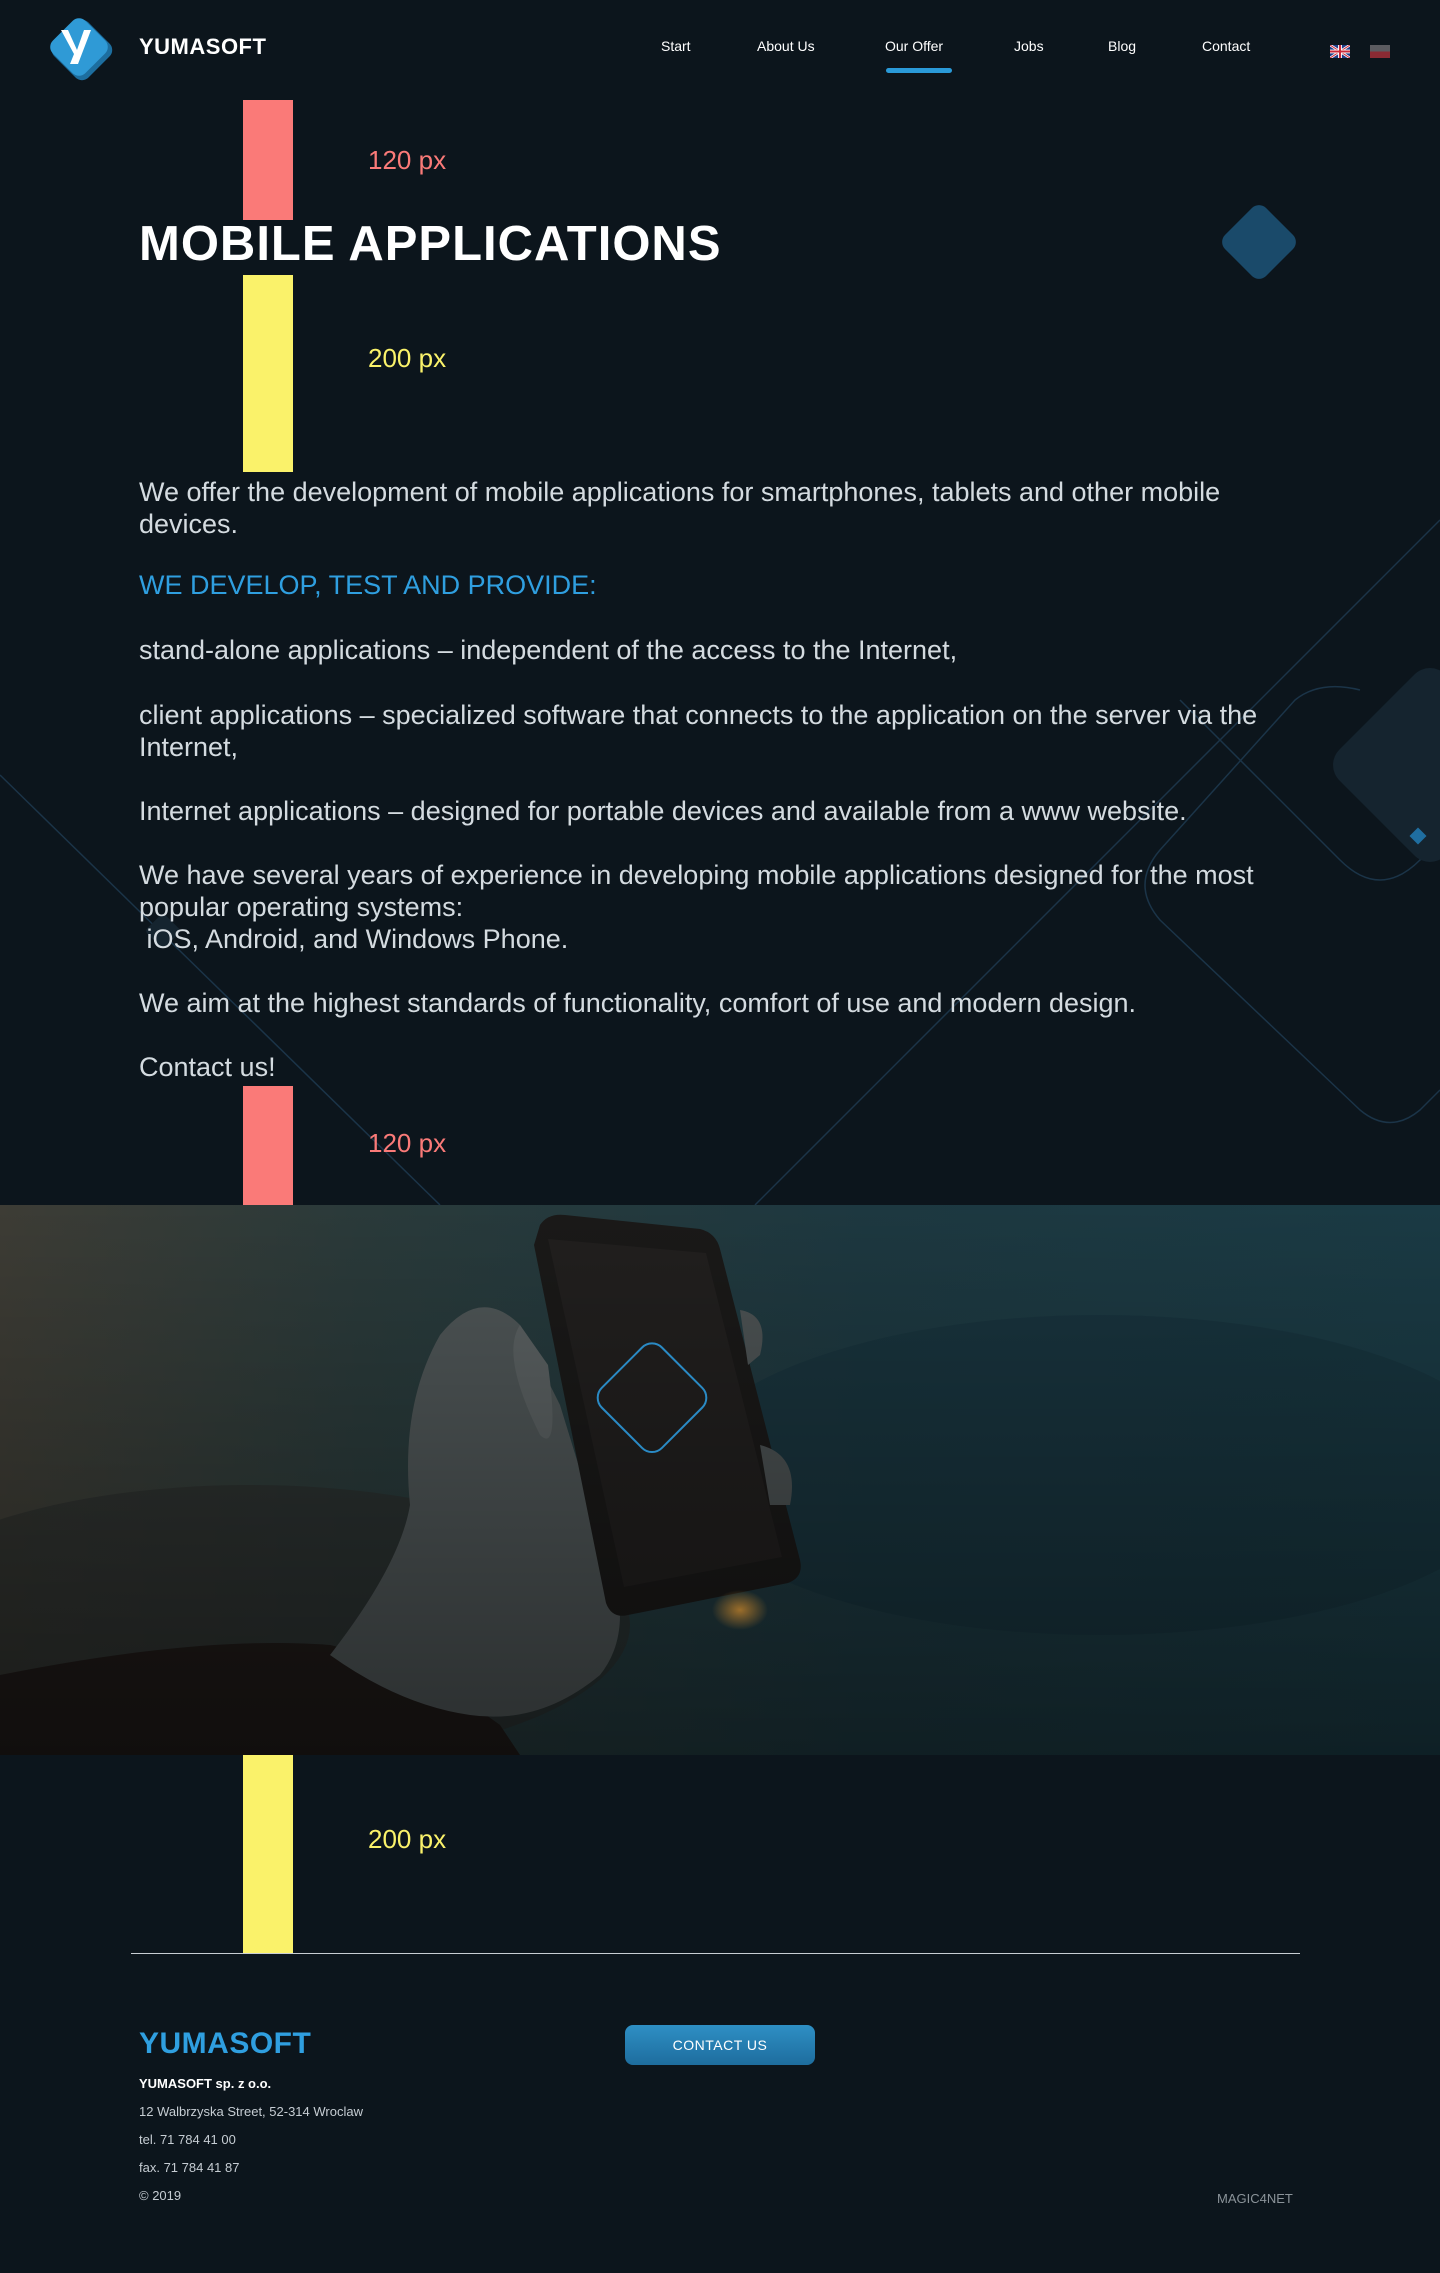 The width and height of the screenshot is (1440, 2273). What do you see at coordinates (1255, 2198) in the screenshot?
I see `footer-credit-link: MAGIC4NET` at bounding box center [1255, 2198].